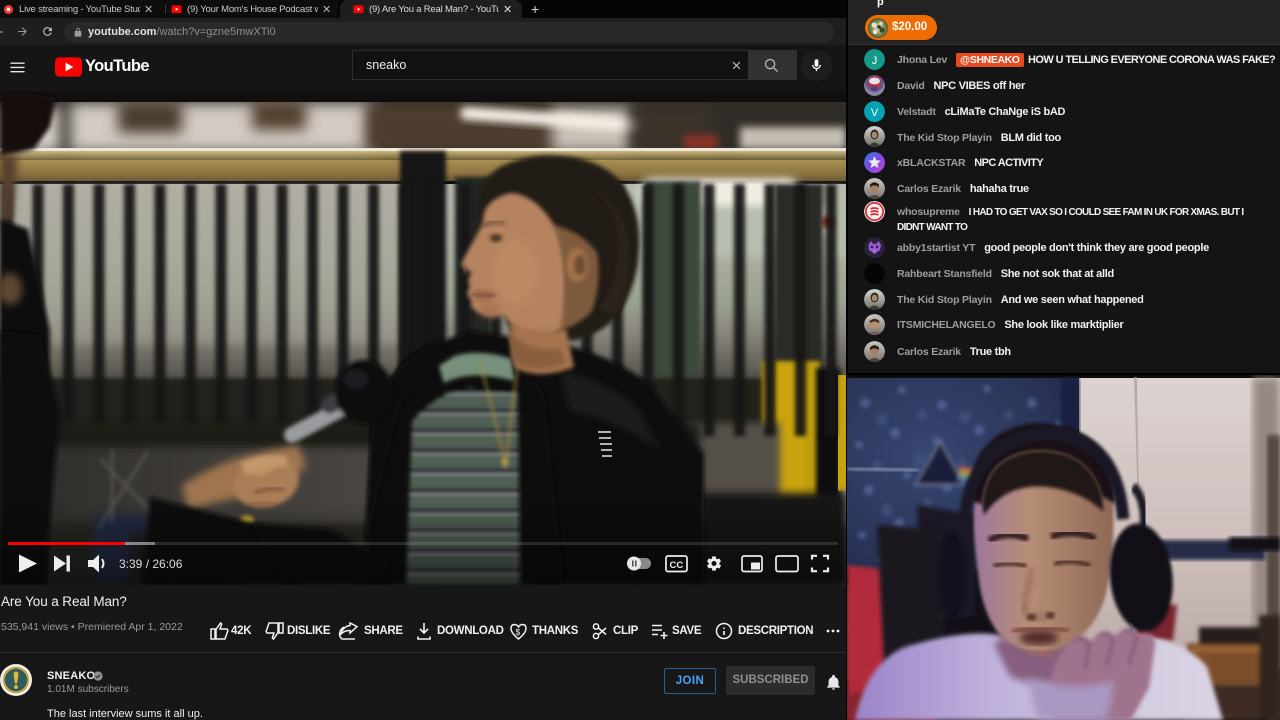 Image resolution: width=1280 pixels, height=720 pixels. What do you see at coordinates (677, 565) in the screenshot?
I see `svg-text: CC` at bounding box center [677, 565].